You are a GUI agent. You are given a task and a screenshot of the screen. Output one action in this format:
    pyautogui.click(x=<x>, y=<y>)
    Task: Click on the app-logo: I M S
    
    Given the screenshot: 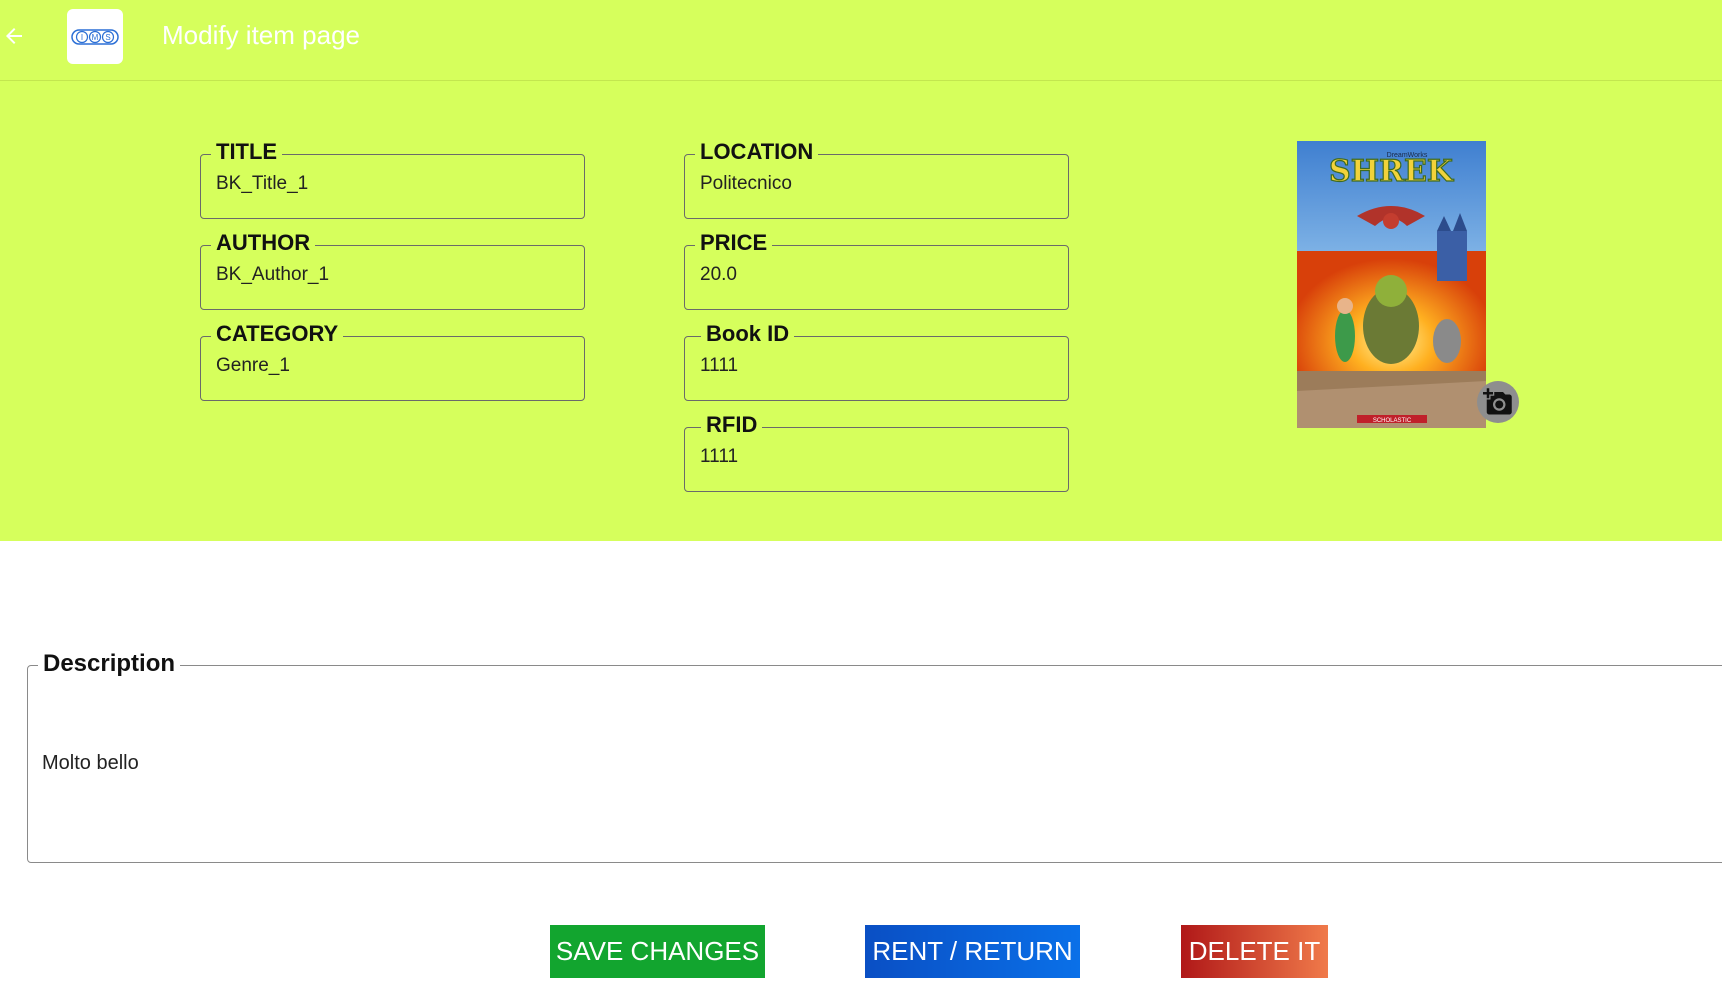 What is the action you would take?
    pyautogui.click(x=95, y=36)
    